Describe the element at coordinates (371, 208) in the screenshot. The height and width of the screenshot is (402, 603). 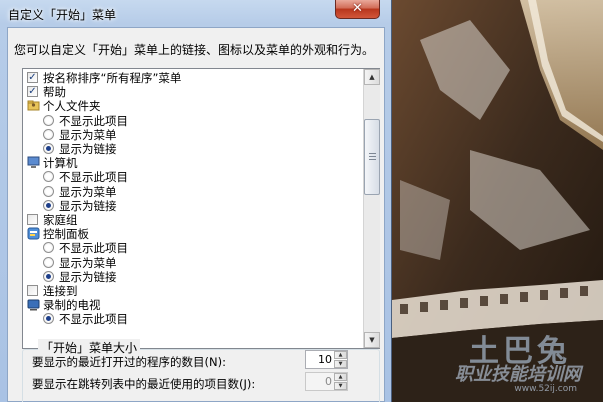
I see `vertical-scrollbar: ▲ ▼` at that location.